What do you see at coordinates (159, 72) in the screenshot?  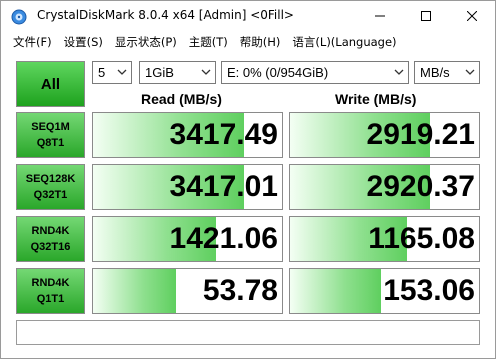 I see `test-size-value: 1GiB` at bounding box center [159, 72].